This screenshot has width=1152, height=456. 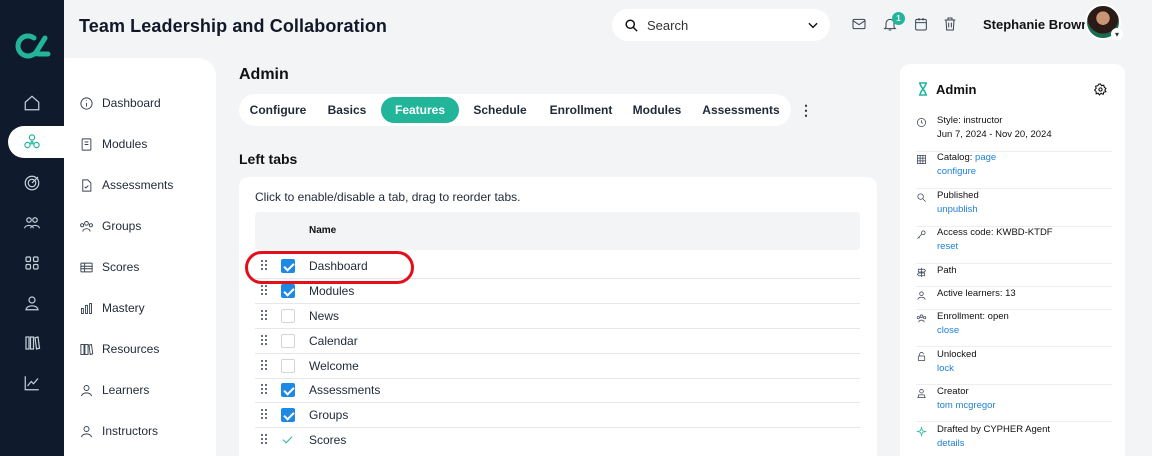 I want to click on tab-modules: Modules, so click(x=657, y=110).